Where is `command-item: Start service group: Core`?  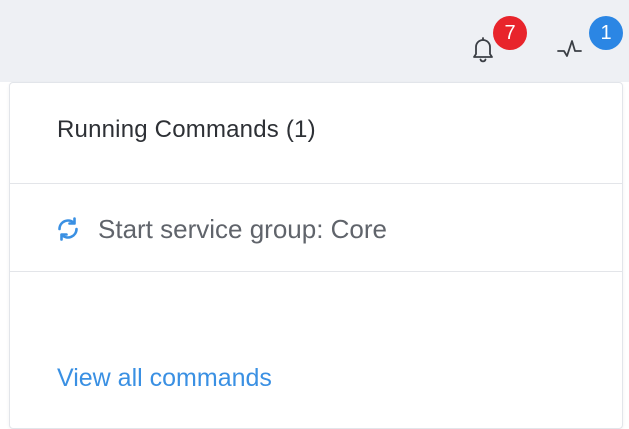
command-item: Start service group: Core is located at coordinates (220, 229).